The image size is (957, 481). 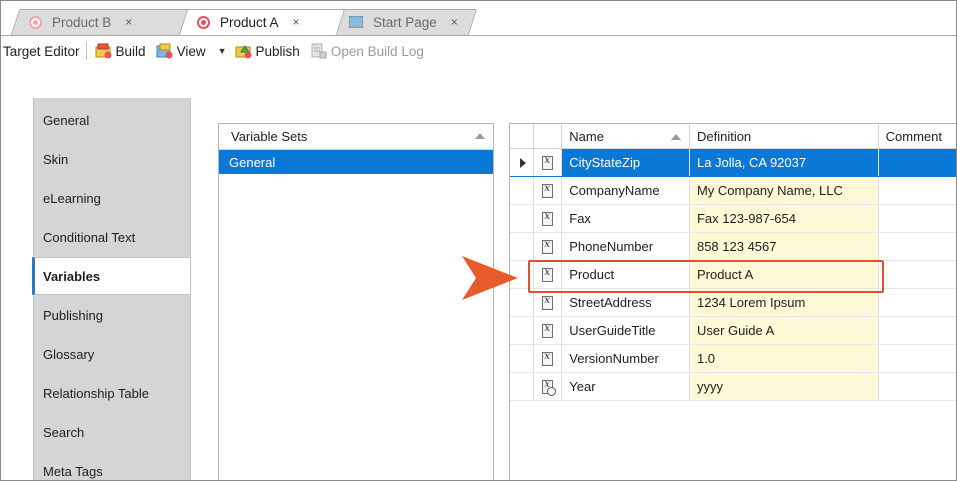 I want to click on sidebar-item-glossary: Glossary, so click(x=112, y=354).